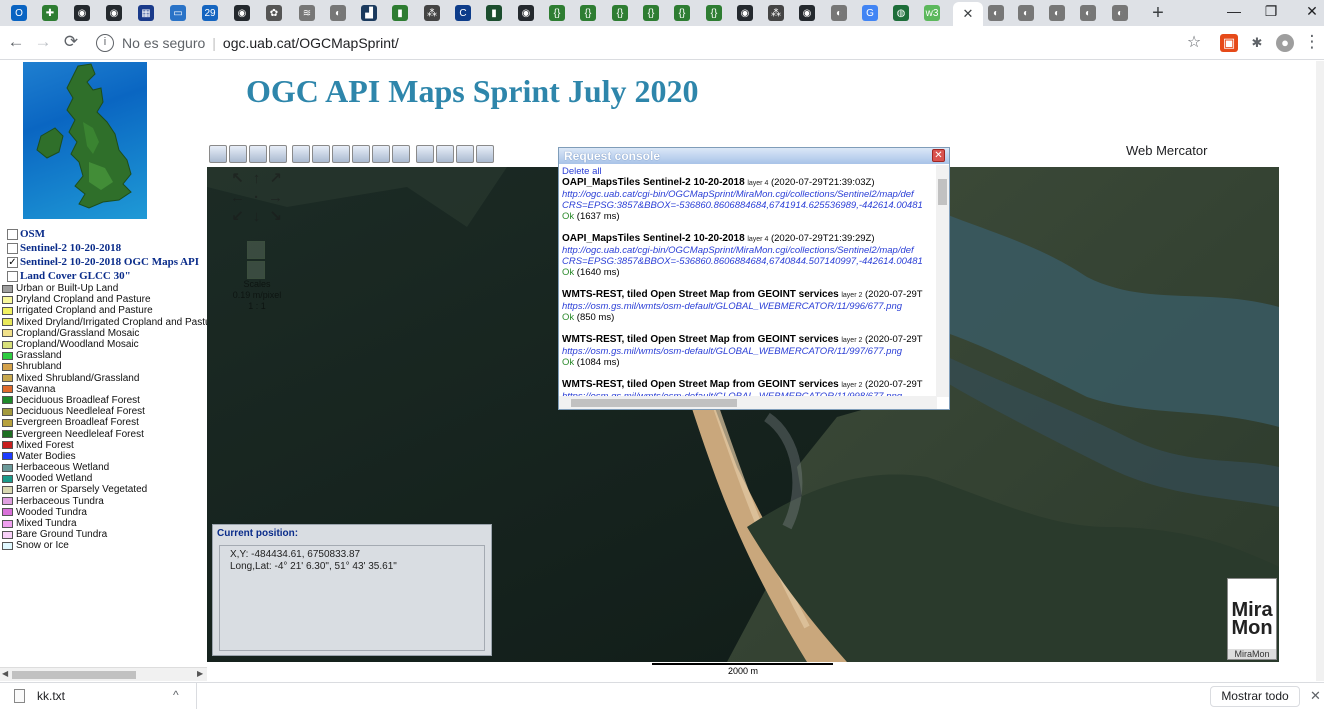 The image size is (1324, 709). I want to click on console-close-button: ✕, so click(938, 155).